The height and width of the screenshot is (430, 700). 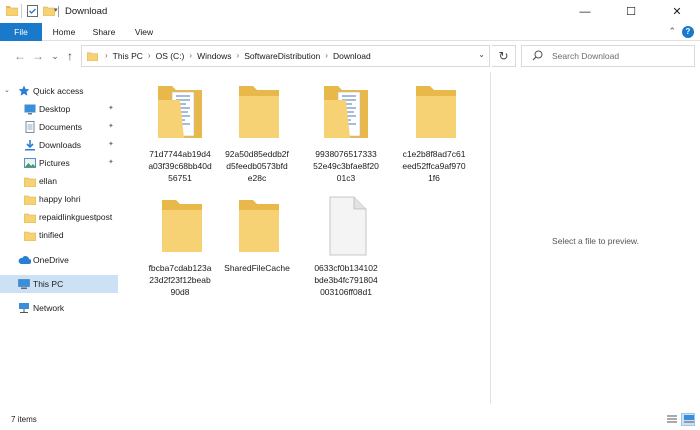 I want to click on minimize-button: —, so click(x=585, y=11).